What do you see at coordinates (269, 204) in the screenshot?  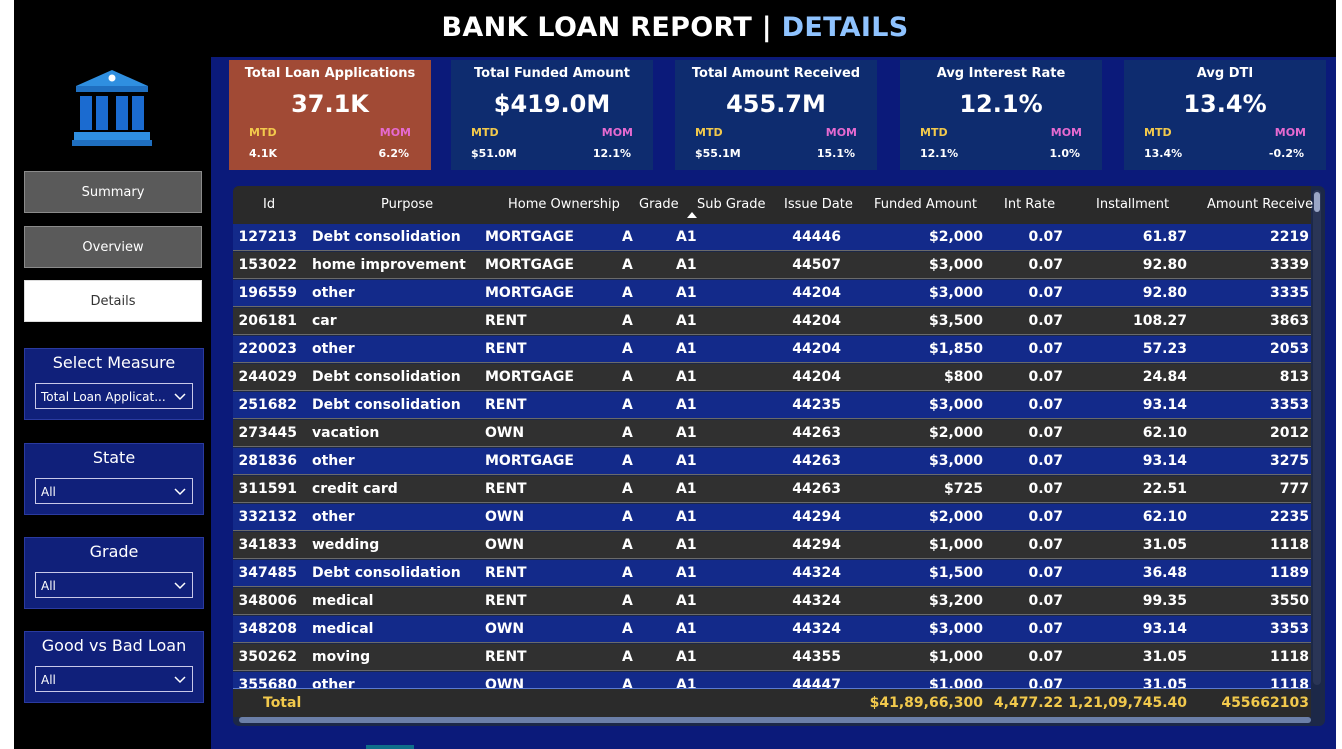 I see `col-header-id: Id` at bounding box center [269, 204].